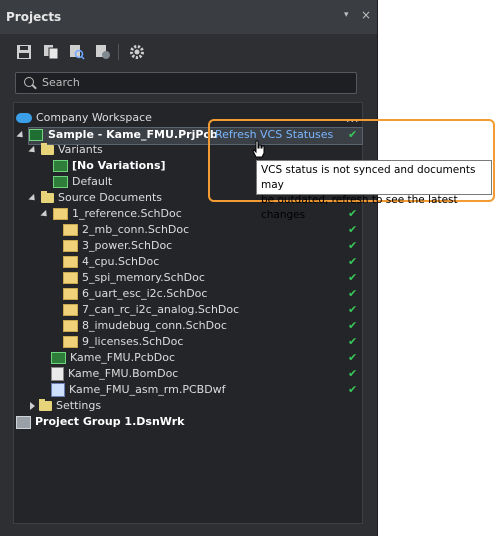  Describe the element at coordinates (143, 277) in the screenshot. I see `schdoc-label: 5_spi_memory.SchDoc` at that location.